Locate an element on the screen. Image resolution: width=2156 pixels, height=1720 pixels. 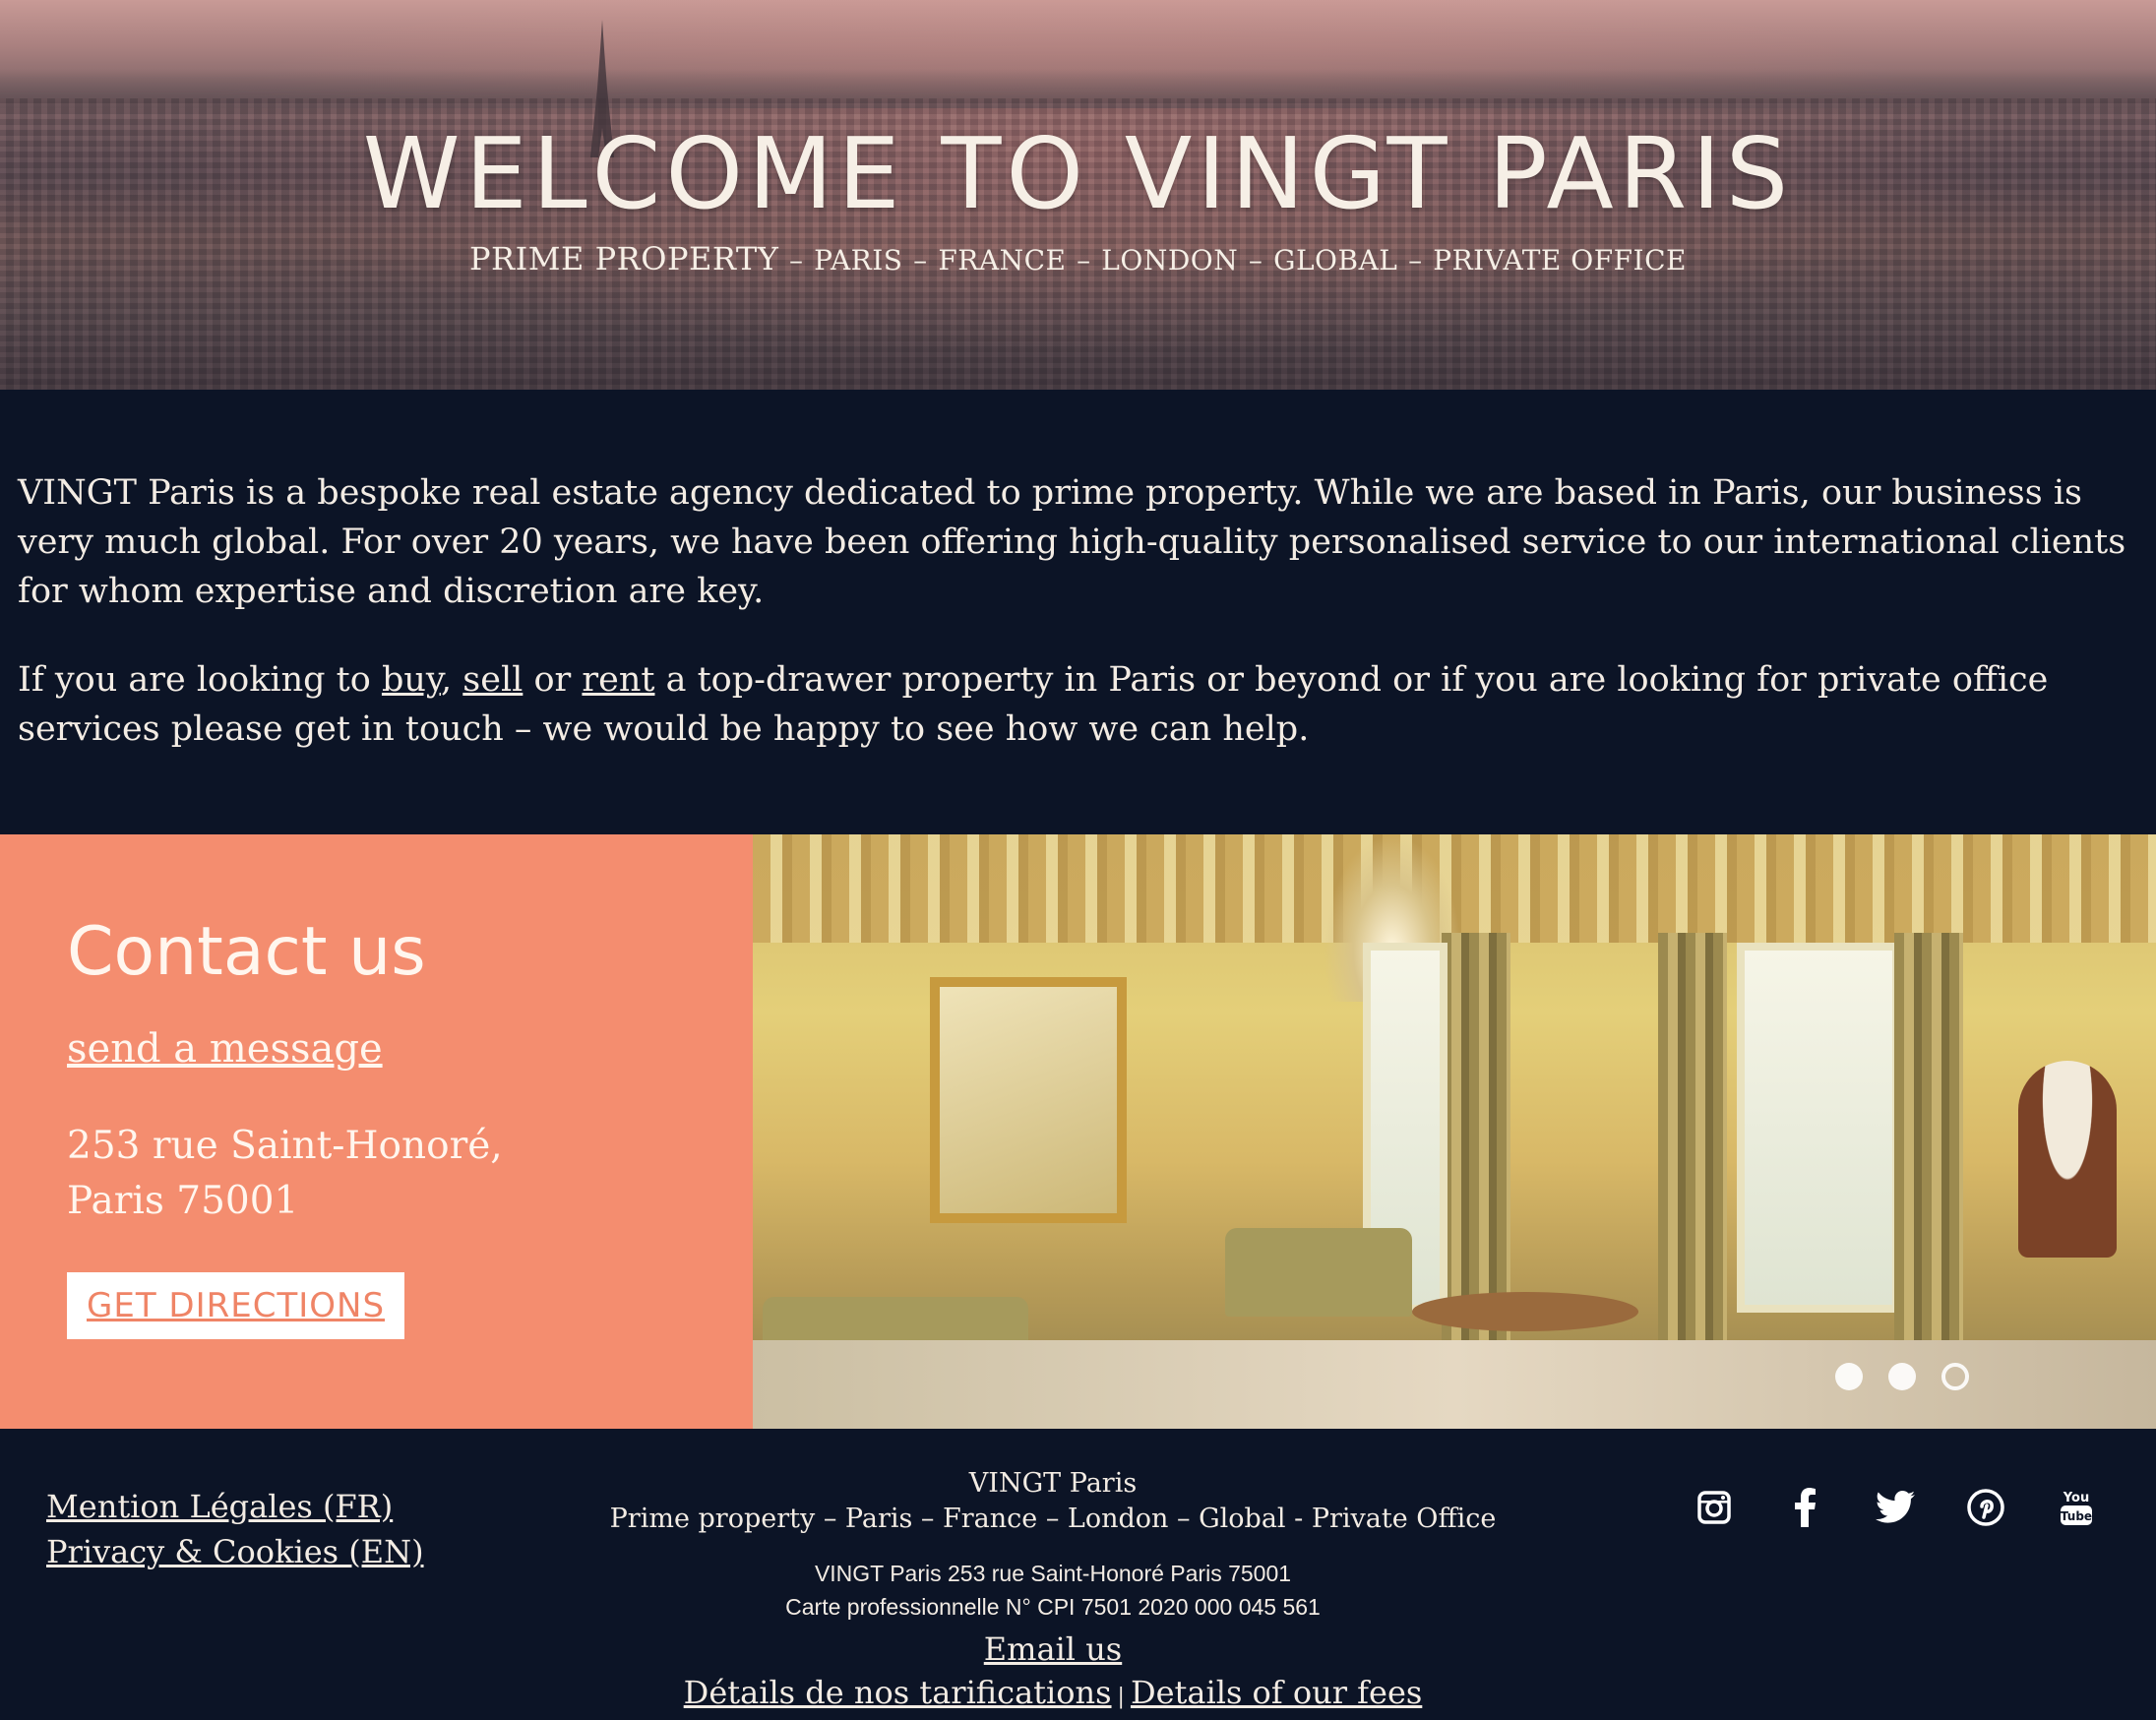
round-table is located at coordinates (1525, 1311).